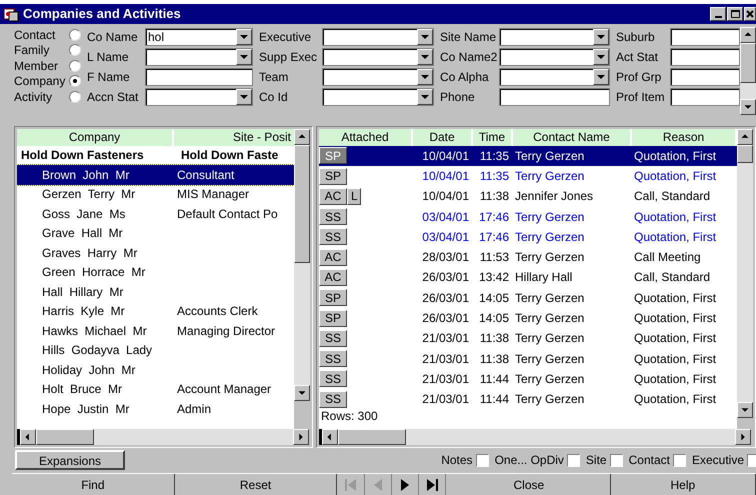 The image size is (756, 495). What do you see at coordinates (70, 460) in the screenshot?
I see `expansions-button: Expansions` at bounding box center [70, 460].